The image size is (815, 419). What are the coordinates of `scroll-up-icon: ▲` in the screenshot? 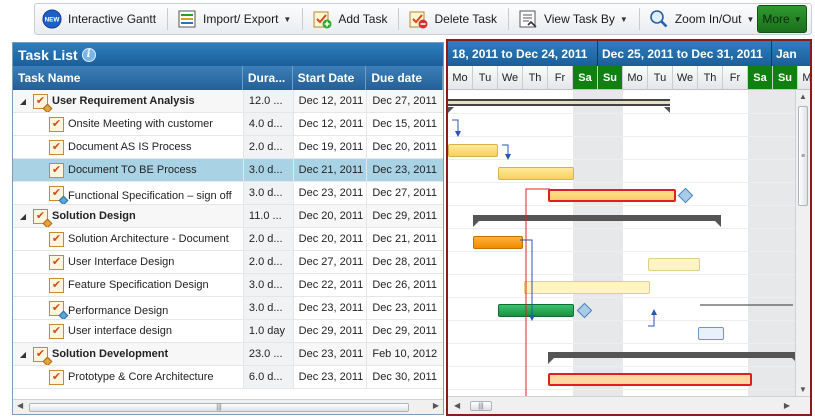 It's located at (803, 96).